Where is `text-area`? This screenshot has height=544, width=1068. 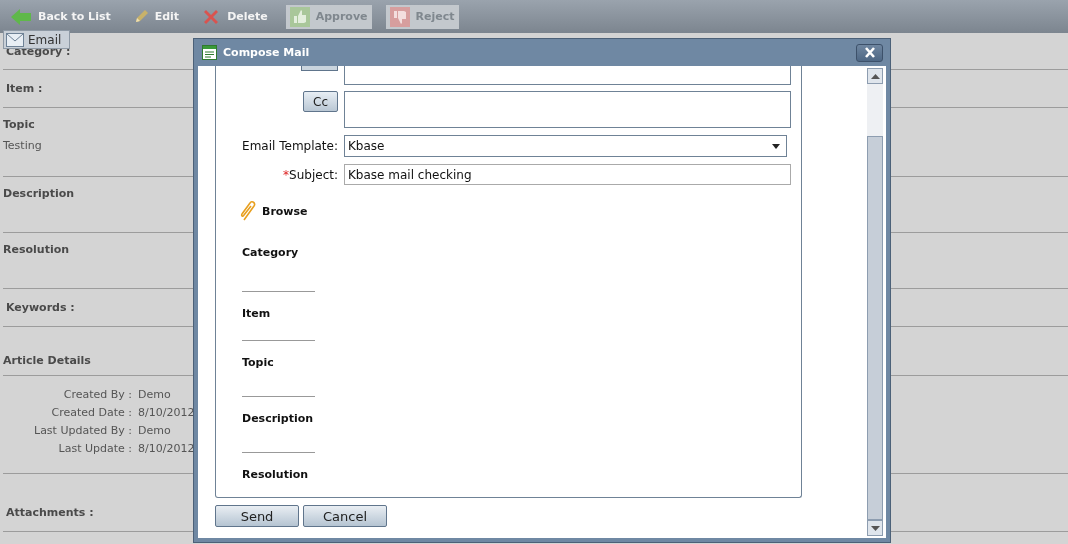
text-area is located at coordinates (567, 75).